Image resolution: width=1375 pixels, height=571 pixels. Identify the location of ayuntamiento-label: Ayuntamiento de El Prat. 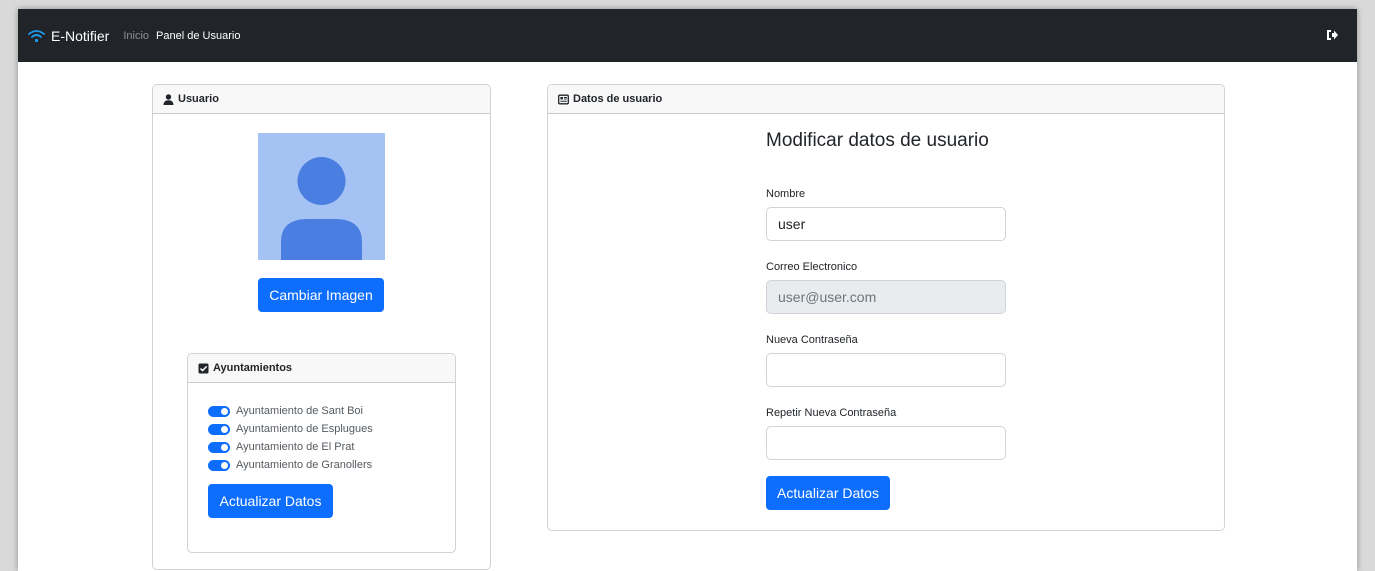
(295, 447).